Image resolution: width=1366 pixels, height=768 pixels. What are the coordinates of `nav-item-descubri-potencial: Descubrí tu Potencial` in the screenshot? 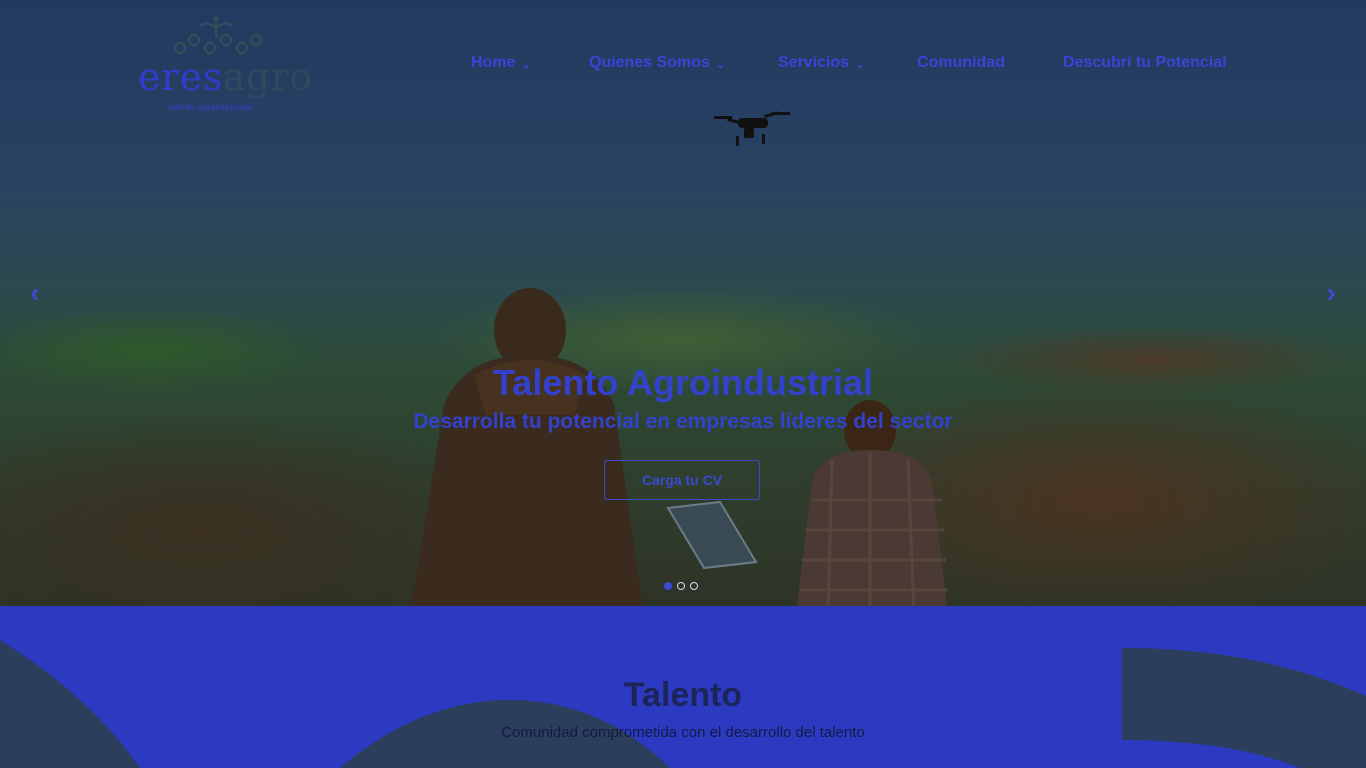 It's located at (1145, 63).